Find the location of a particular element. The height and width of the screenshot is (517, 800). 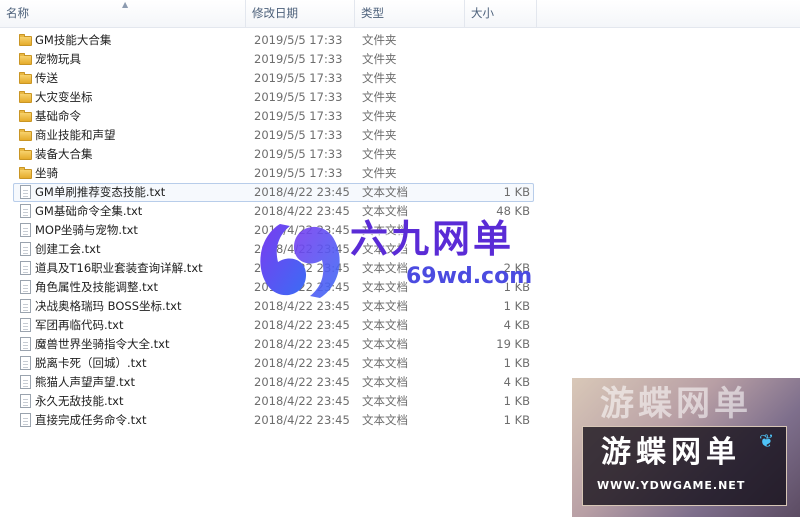

item-name: 脱离卡死（回城）.txt is located at coordinates (91, 363).